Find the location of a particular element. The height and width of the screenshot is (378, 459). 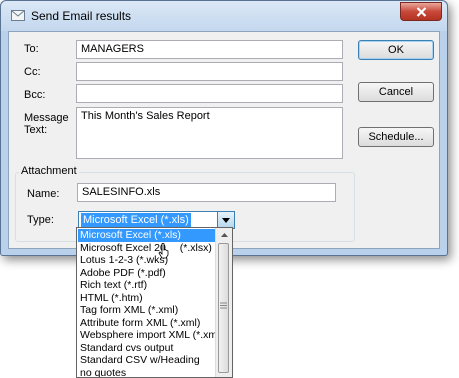

mouse-cursor-icon is located at coordinates (163, 251).